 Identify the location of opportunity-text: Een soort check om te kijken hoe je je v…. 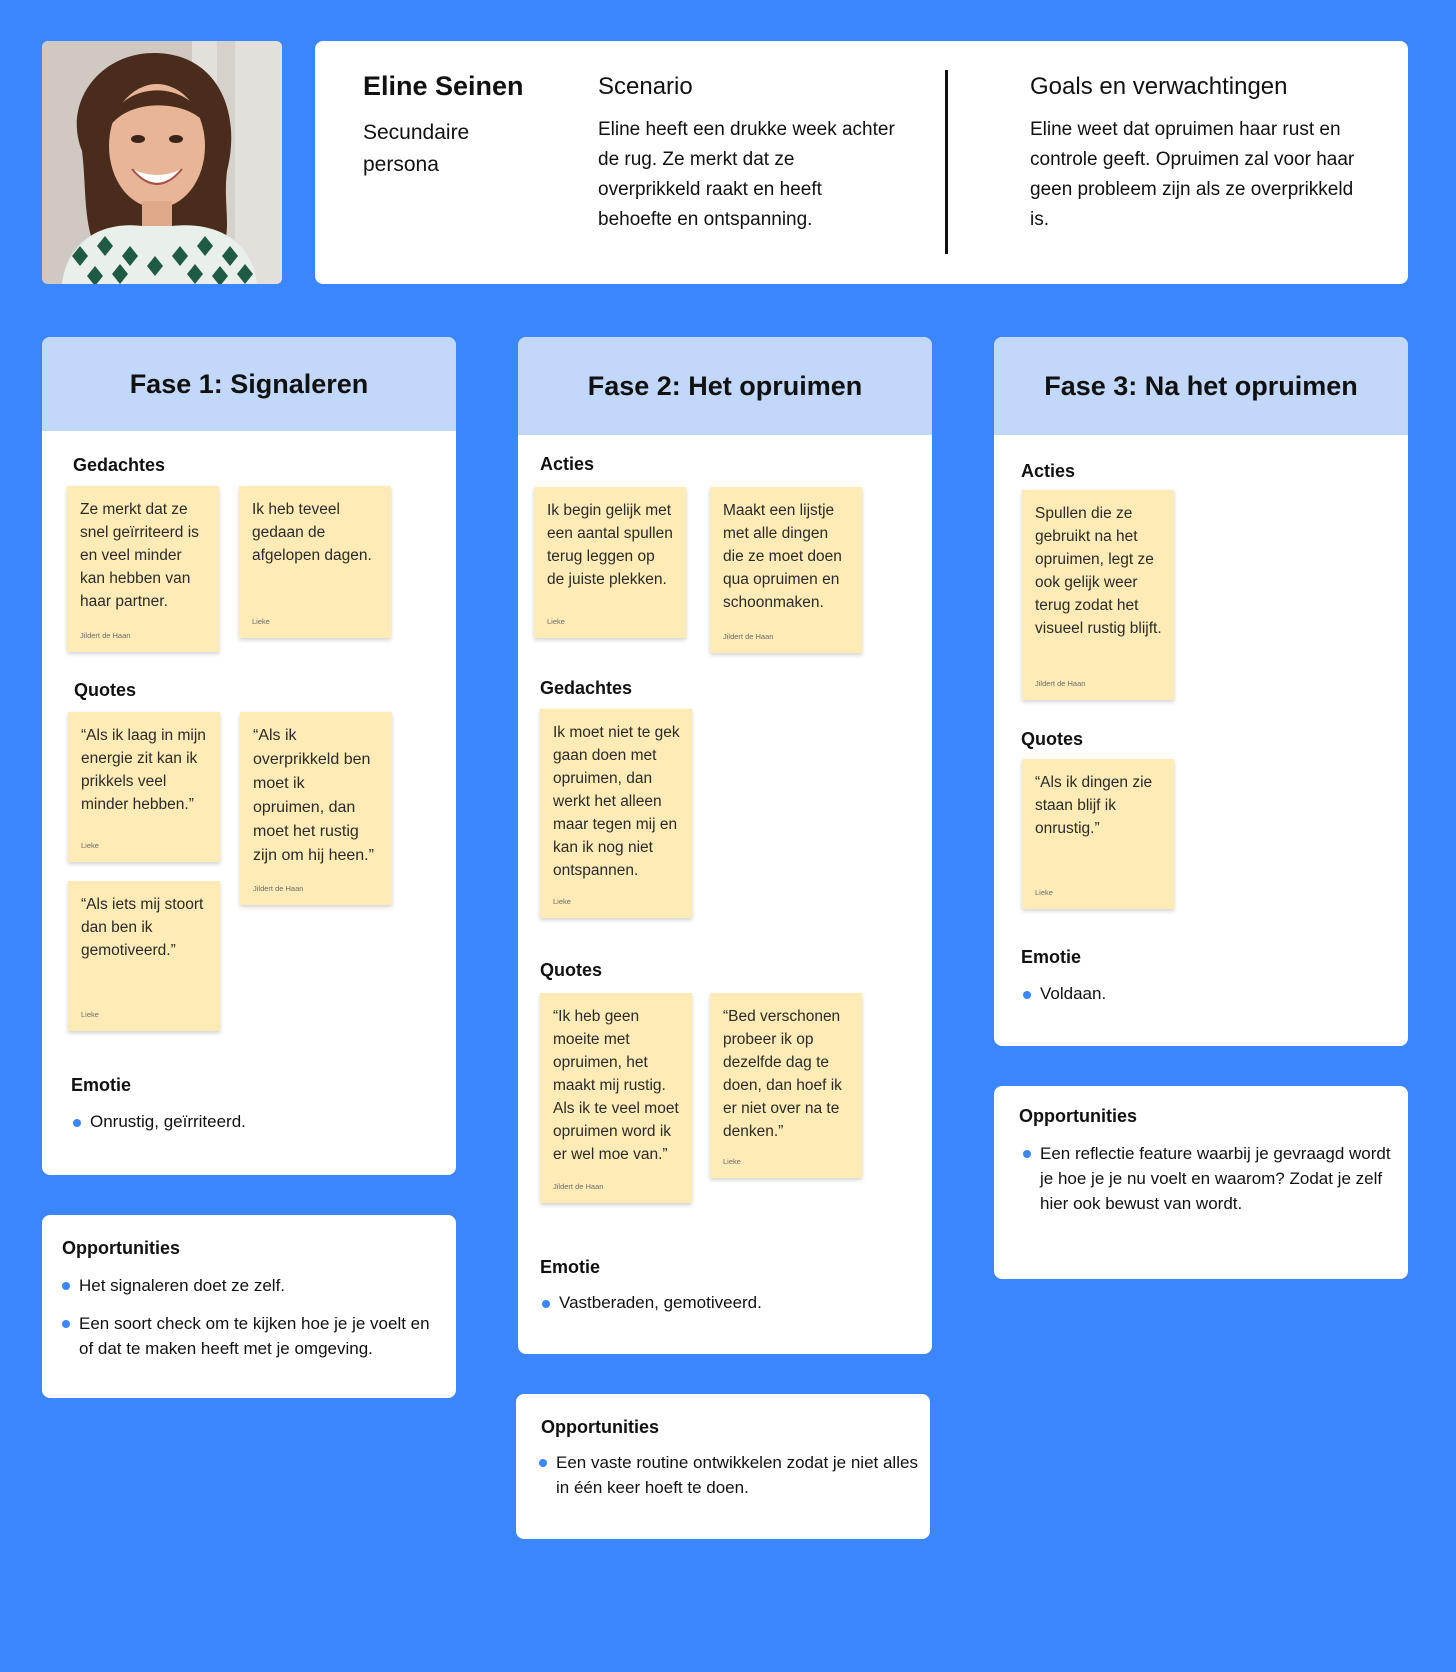
(254, 1336).